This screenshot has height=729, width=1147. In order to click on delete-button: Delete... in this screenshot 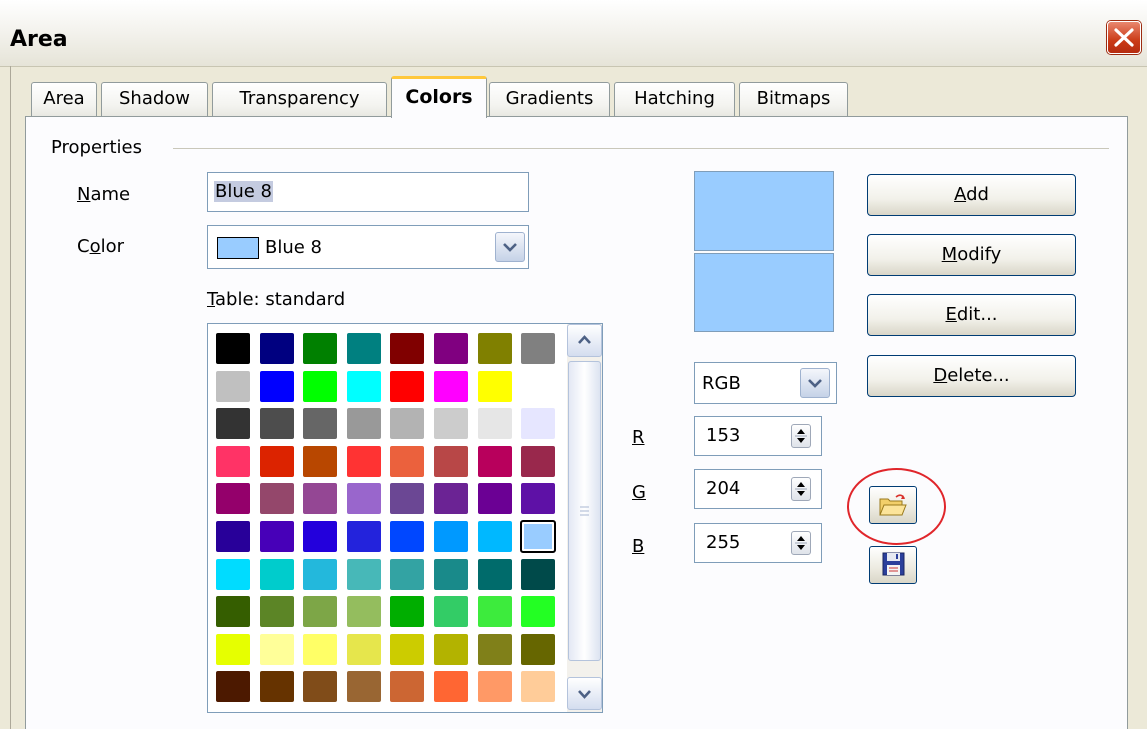, I will do `click(971, 376)`.